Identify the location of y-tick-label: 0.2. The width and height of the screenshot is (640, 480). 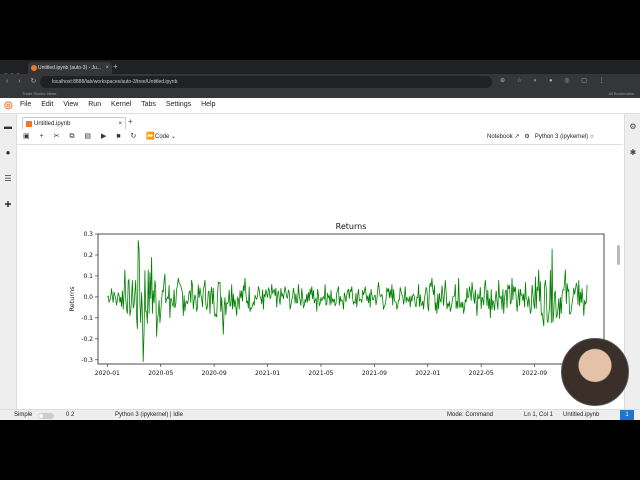
(88, 255).